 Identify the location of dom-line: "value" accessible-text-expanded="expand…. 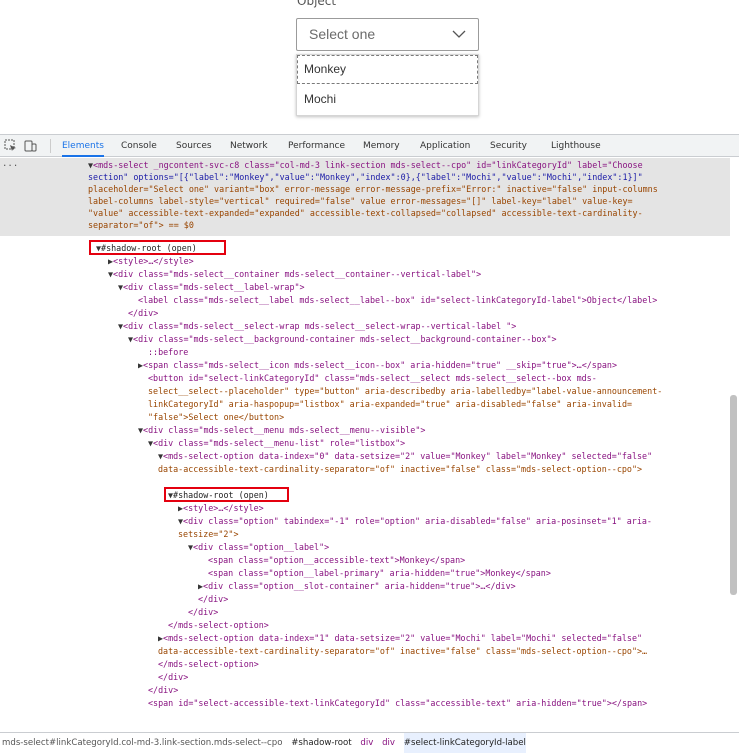
(365, 213).